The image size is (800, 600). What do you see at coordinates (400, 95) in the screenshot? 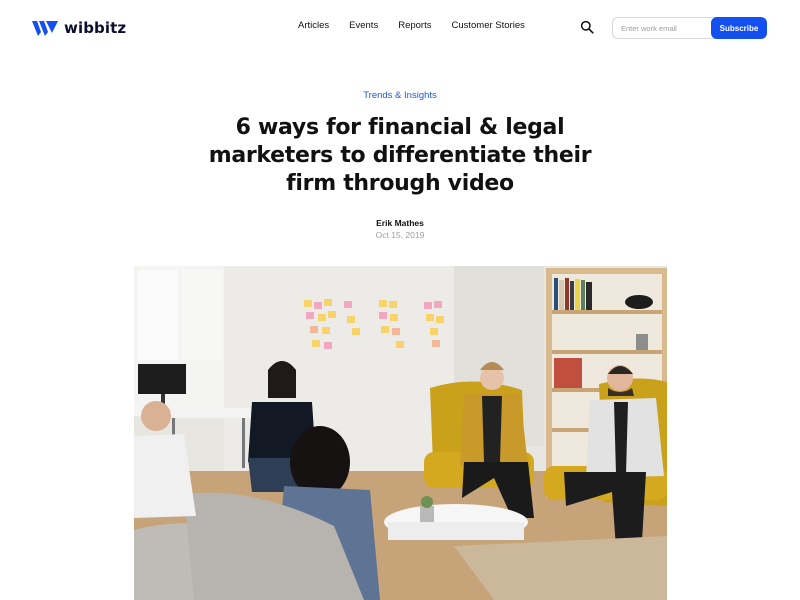
I see `category-link: Trends & Insights` at bounding box center [400, 95].